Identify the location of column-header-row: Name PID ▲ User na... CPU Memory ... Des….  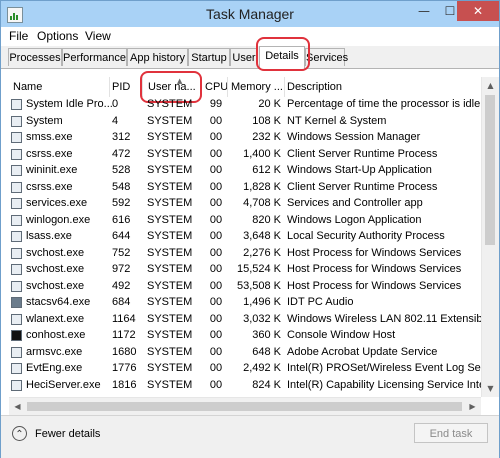
(245, 87).